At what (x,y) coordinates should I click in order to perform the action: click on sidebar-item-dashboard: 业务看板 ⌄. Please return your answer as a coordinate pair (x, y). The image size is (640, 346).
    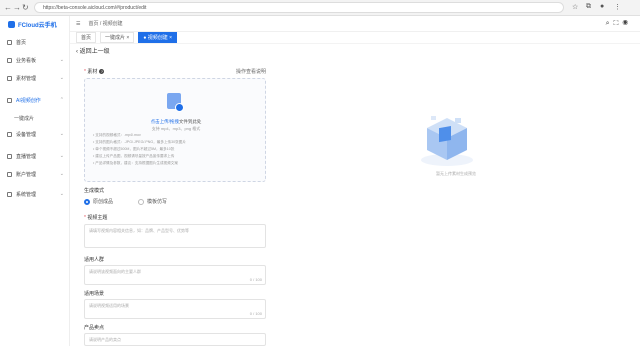
    Looking at the image, I should click on (35, 60).